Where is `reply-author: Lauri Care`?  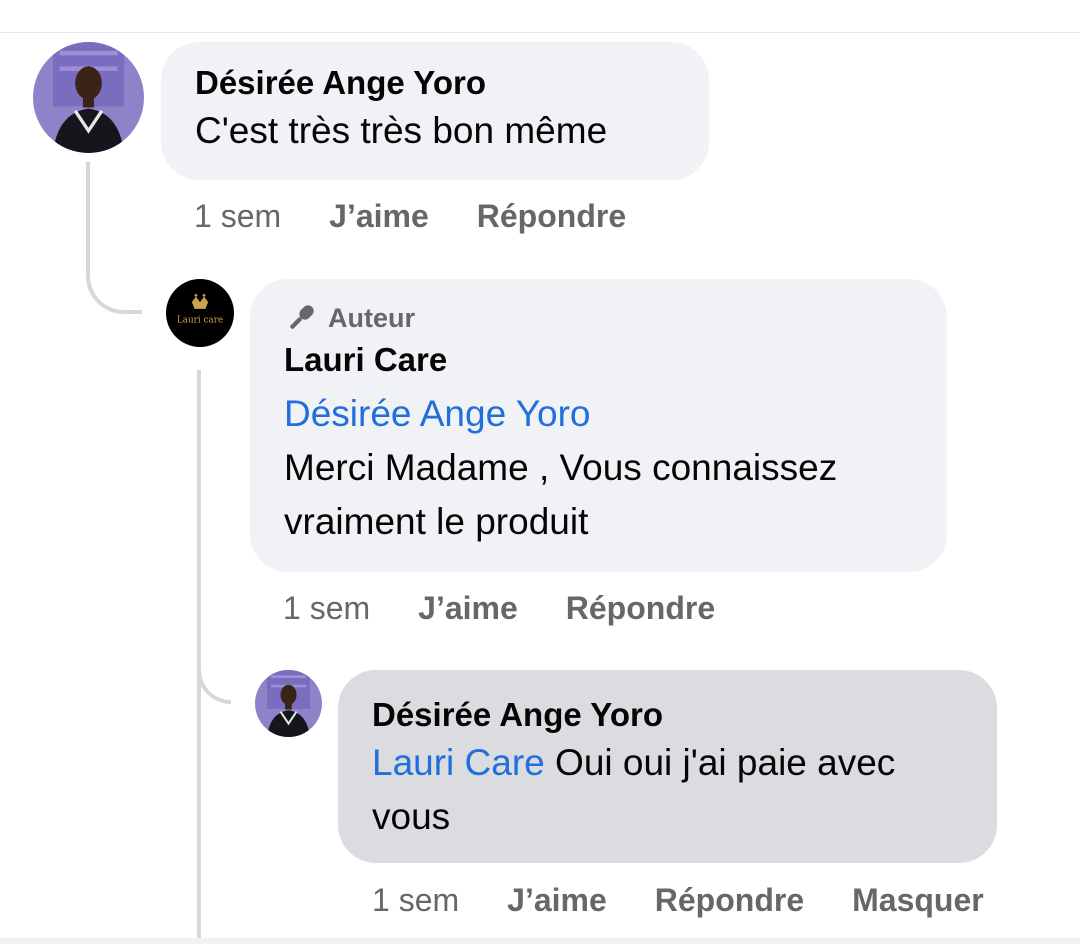 reply-author: Lauri Care is located at coordinates (598, 360).